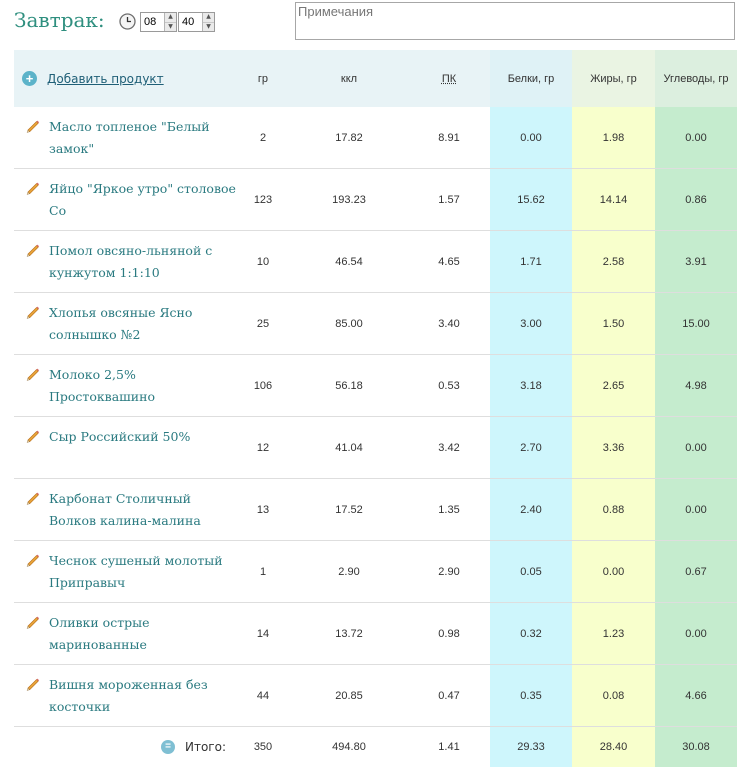  I want to click on total-pk: 1.41, so click(449, 747).